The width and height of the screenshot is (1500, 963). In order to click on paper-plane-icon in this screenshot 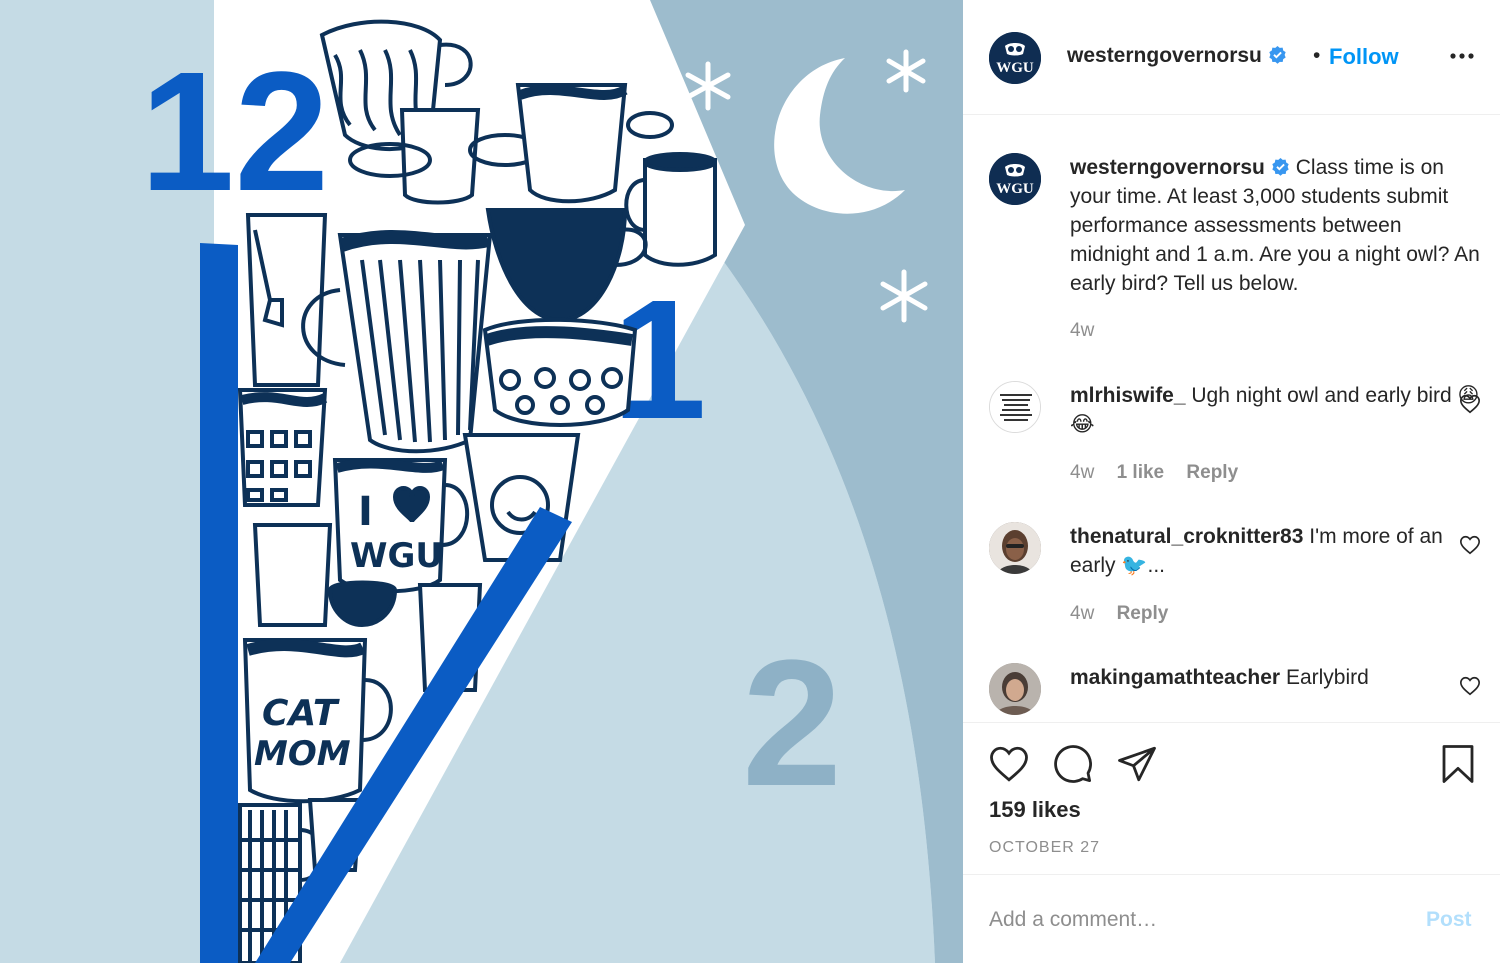, I will do `click(1137, 764)`.